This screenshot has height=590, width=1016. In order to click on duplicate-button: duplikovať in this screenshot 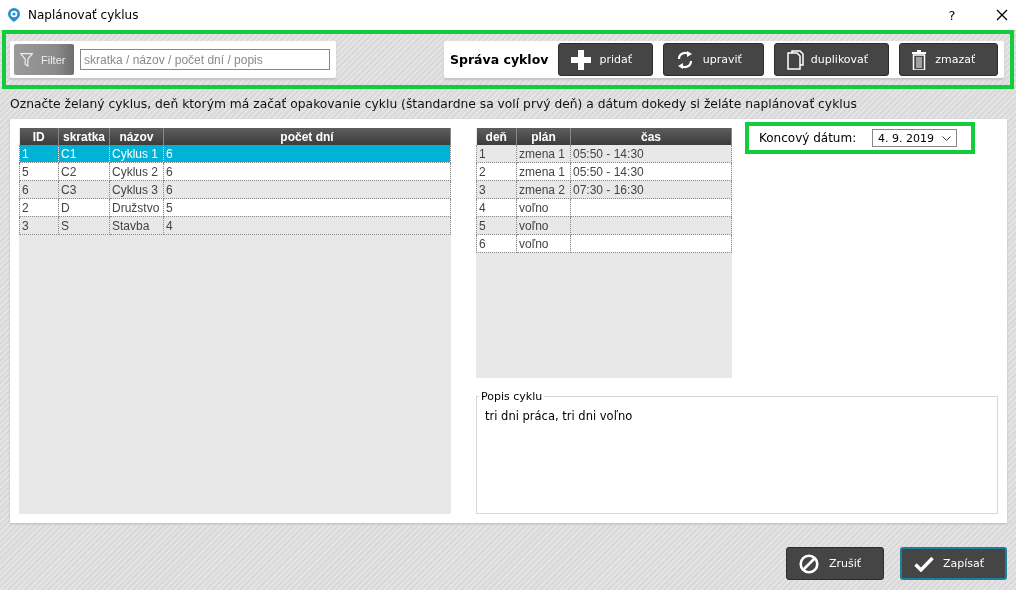, I will do `click(831, 59)`.